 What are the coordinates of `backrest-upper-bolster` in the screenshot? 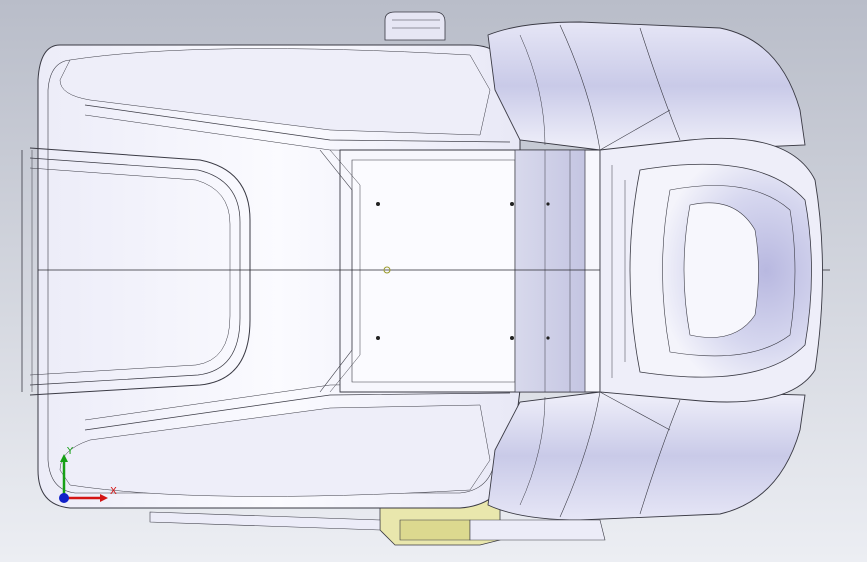 It's located at (646, 86).